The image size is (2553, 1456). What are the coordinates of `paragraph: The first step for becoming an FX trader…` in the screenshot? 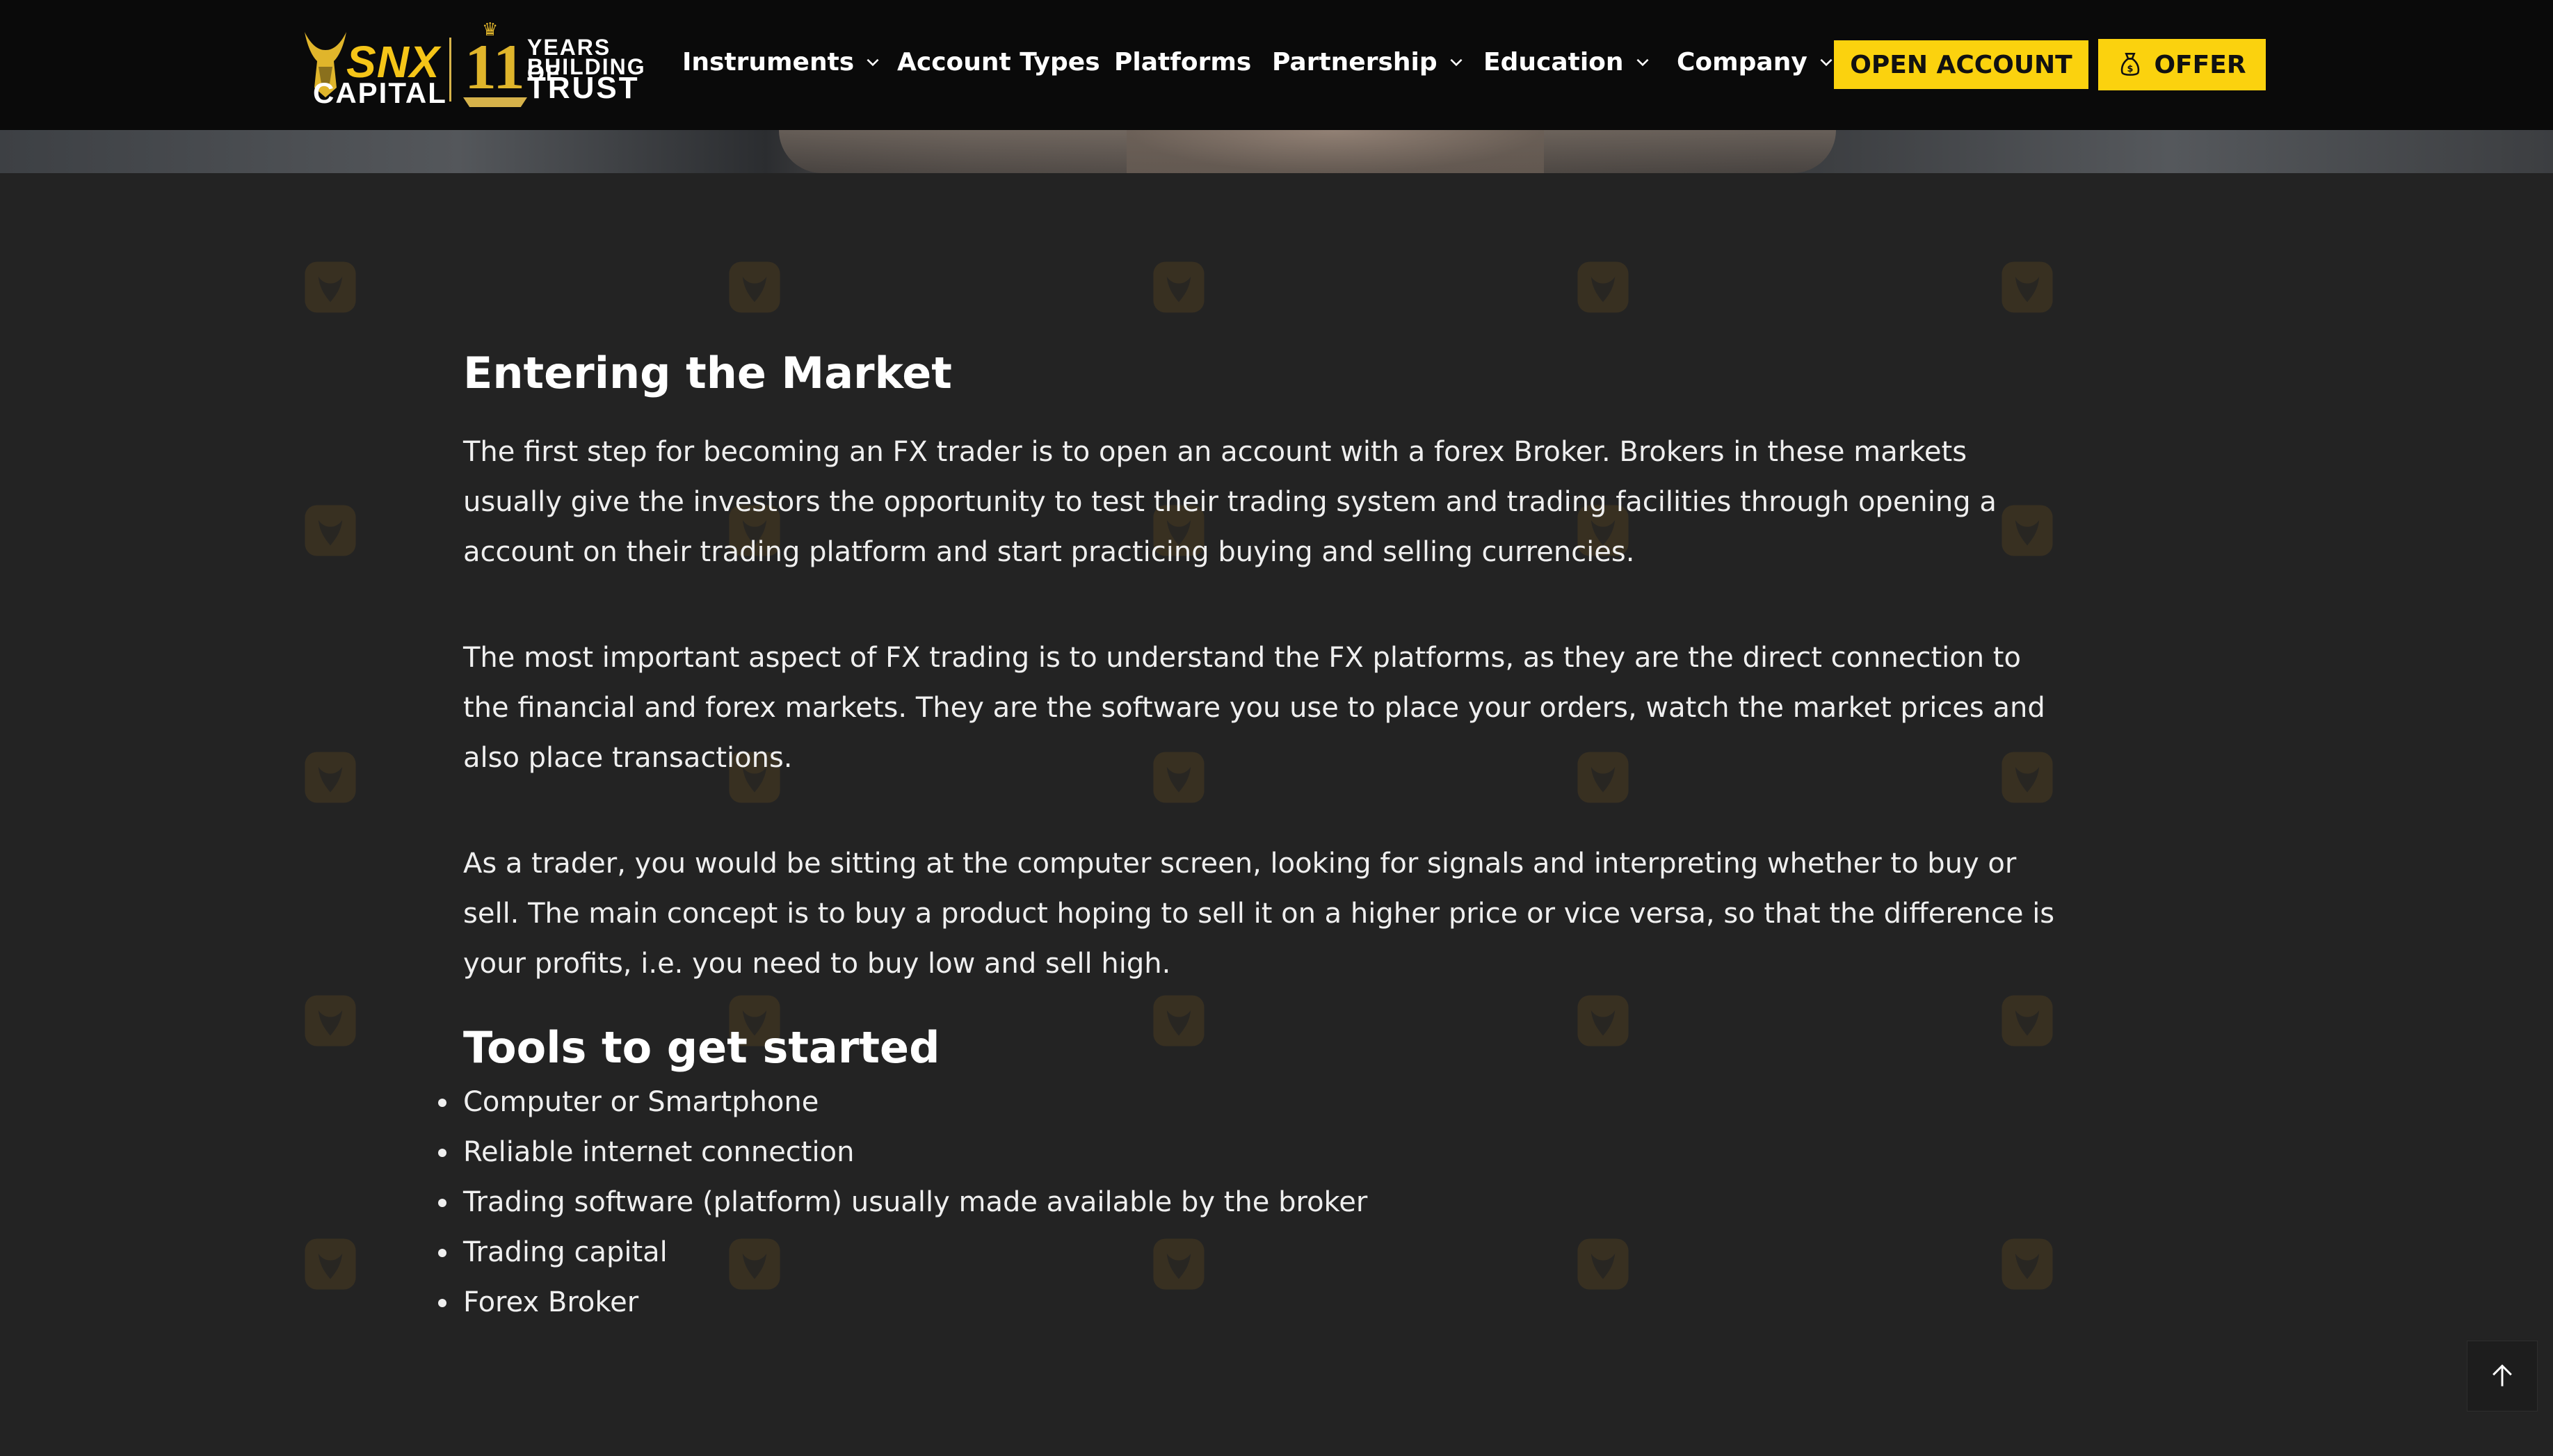 It's located at (1230, 502).